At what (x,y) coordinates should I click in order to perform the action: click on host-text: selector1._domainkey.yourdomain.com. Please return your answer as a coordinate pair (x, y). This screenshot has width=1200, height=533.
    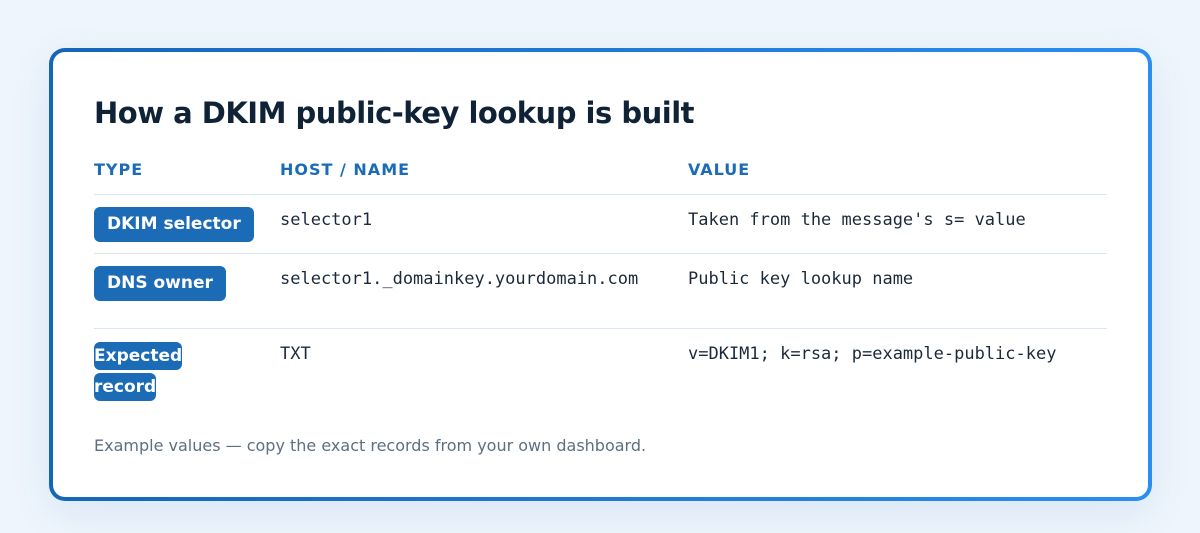
    Looking at the image, I should click on (459, 278).